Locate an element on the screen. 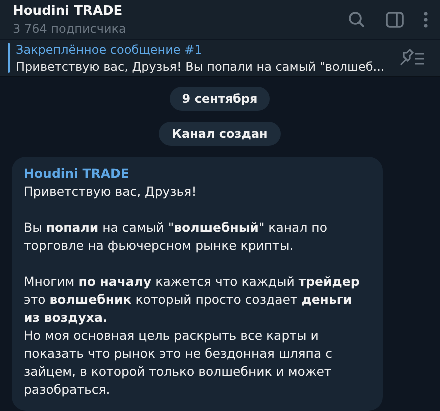 The width and height of the screenshot is (440, 411). sidebar-toggle-icon is located at coordinates (395, 20).